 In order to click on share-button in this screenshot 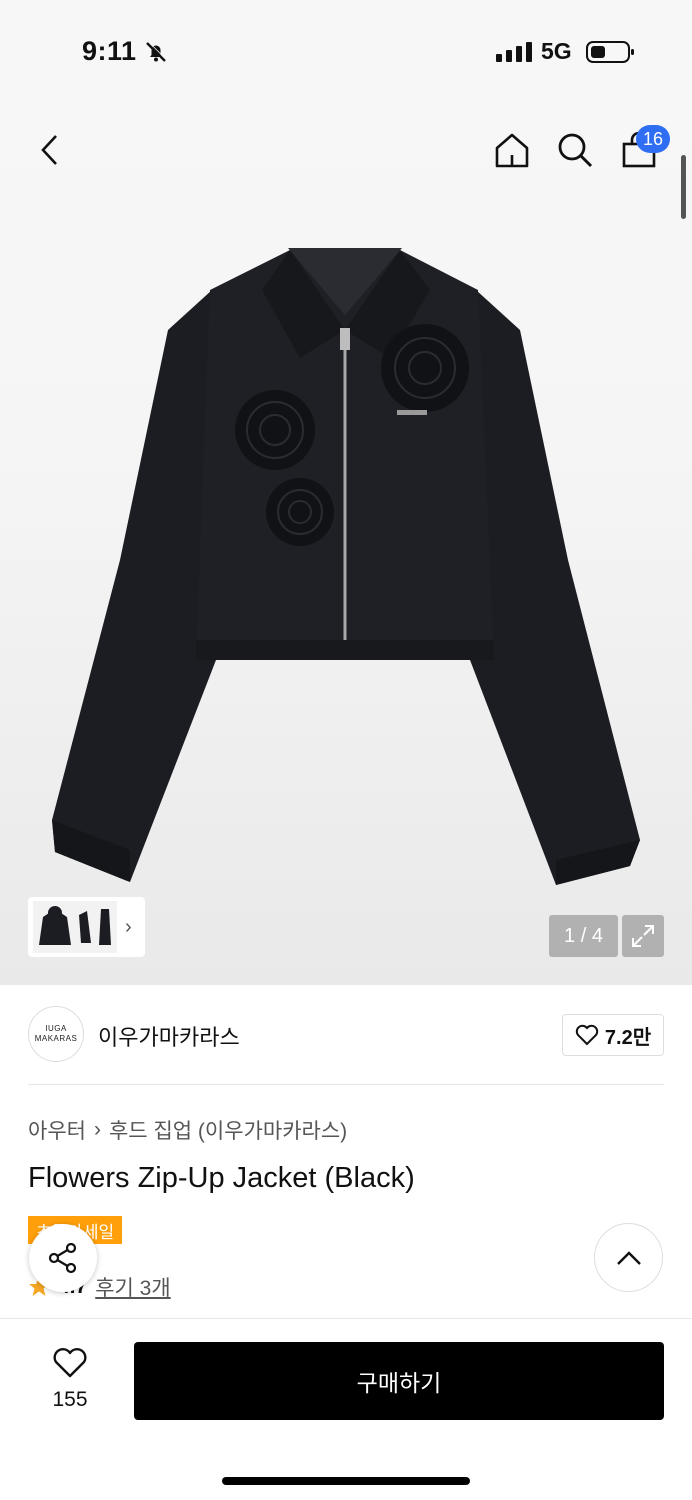, I will do `click(63, 1258)`.